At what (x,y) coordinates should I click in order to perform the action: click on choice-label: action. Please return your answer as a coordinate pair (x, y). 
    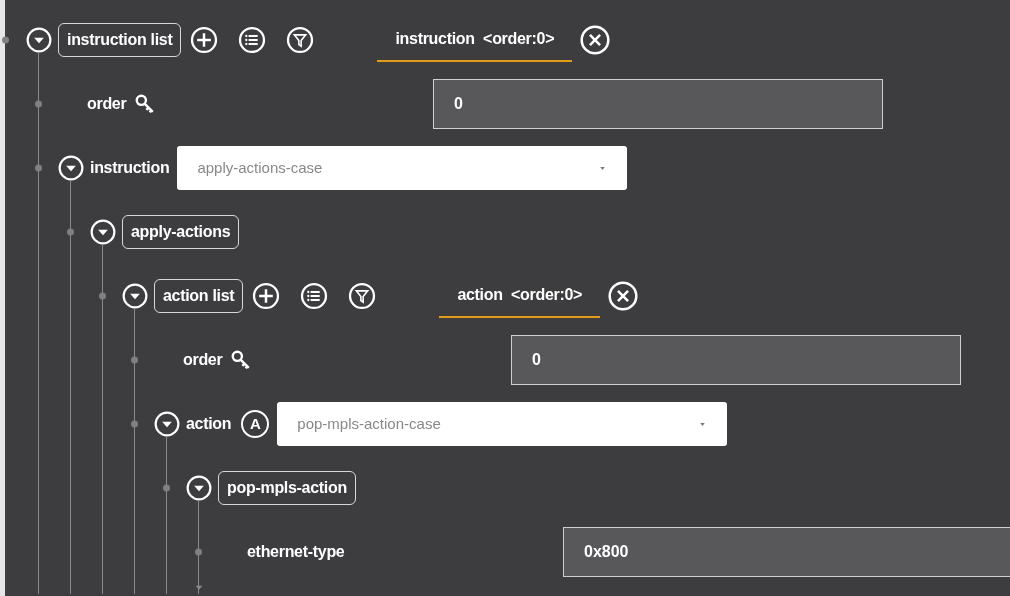
    Looking at the image, I should click on (209, 424).